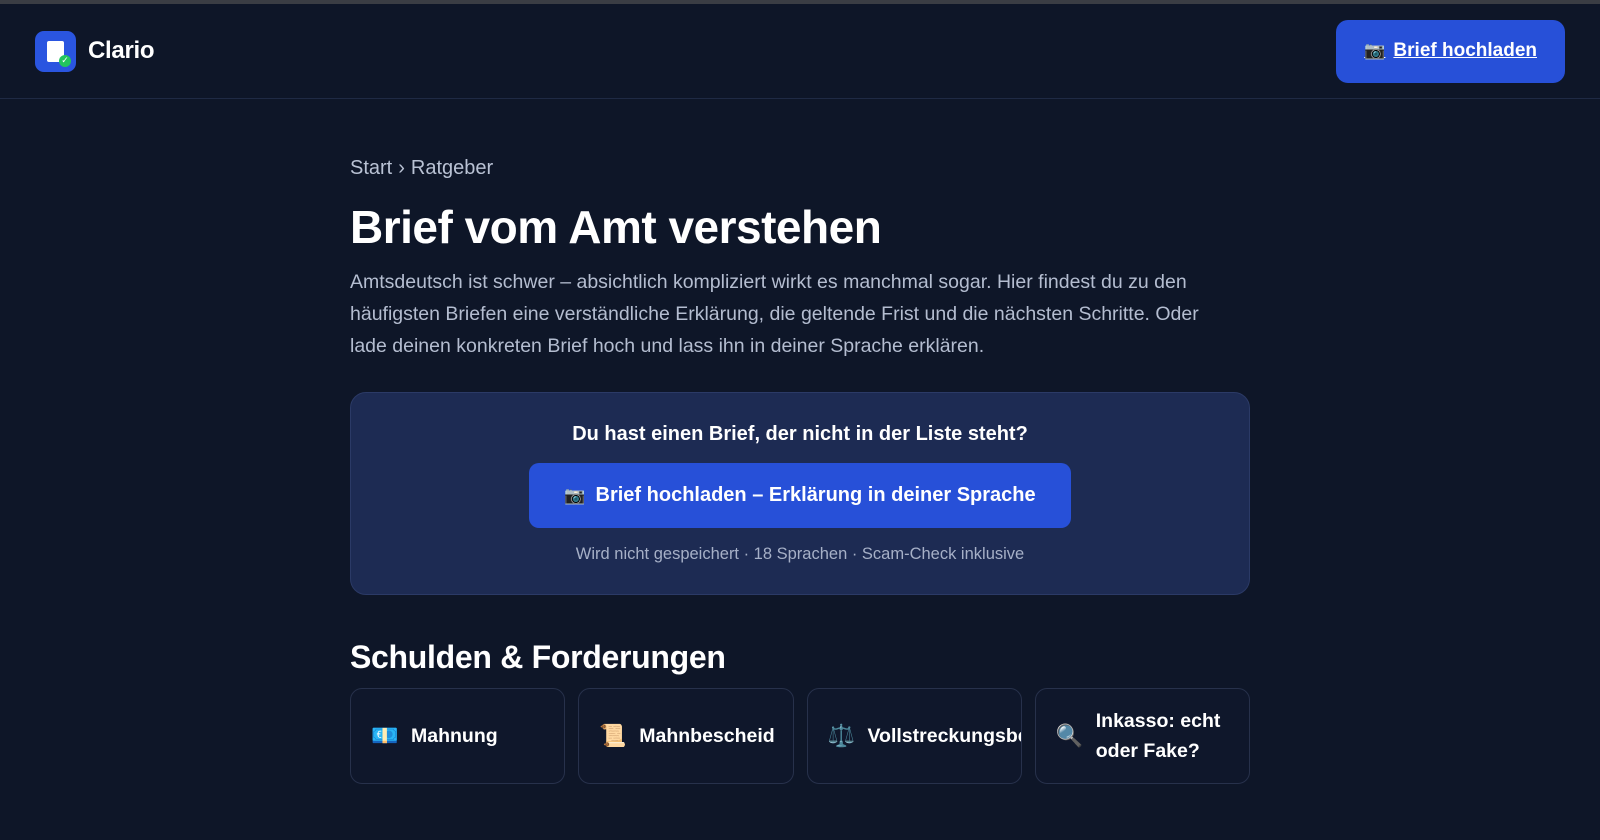 The width and height of the screenshot is (1600, 840). Describe the element at coordinates (371, 168) in the screenshot. I see `breadcrumb-start: Start` at that location.